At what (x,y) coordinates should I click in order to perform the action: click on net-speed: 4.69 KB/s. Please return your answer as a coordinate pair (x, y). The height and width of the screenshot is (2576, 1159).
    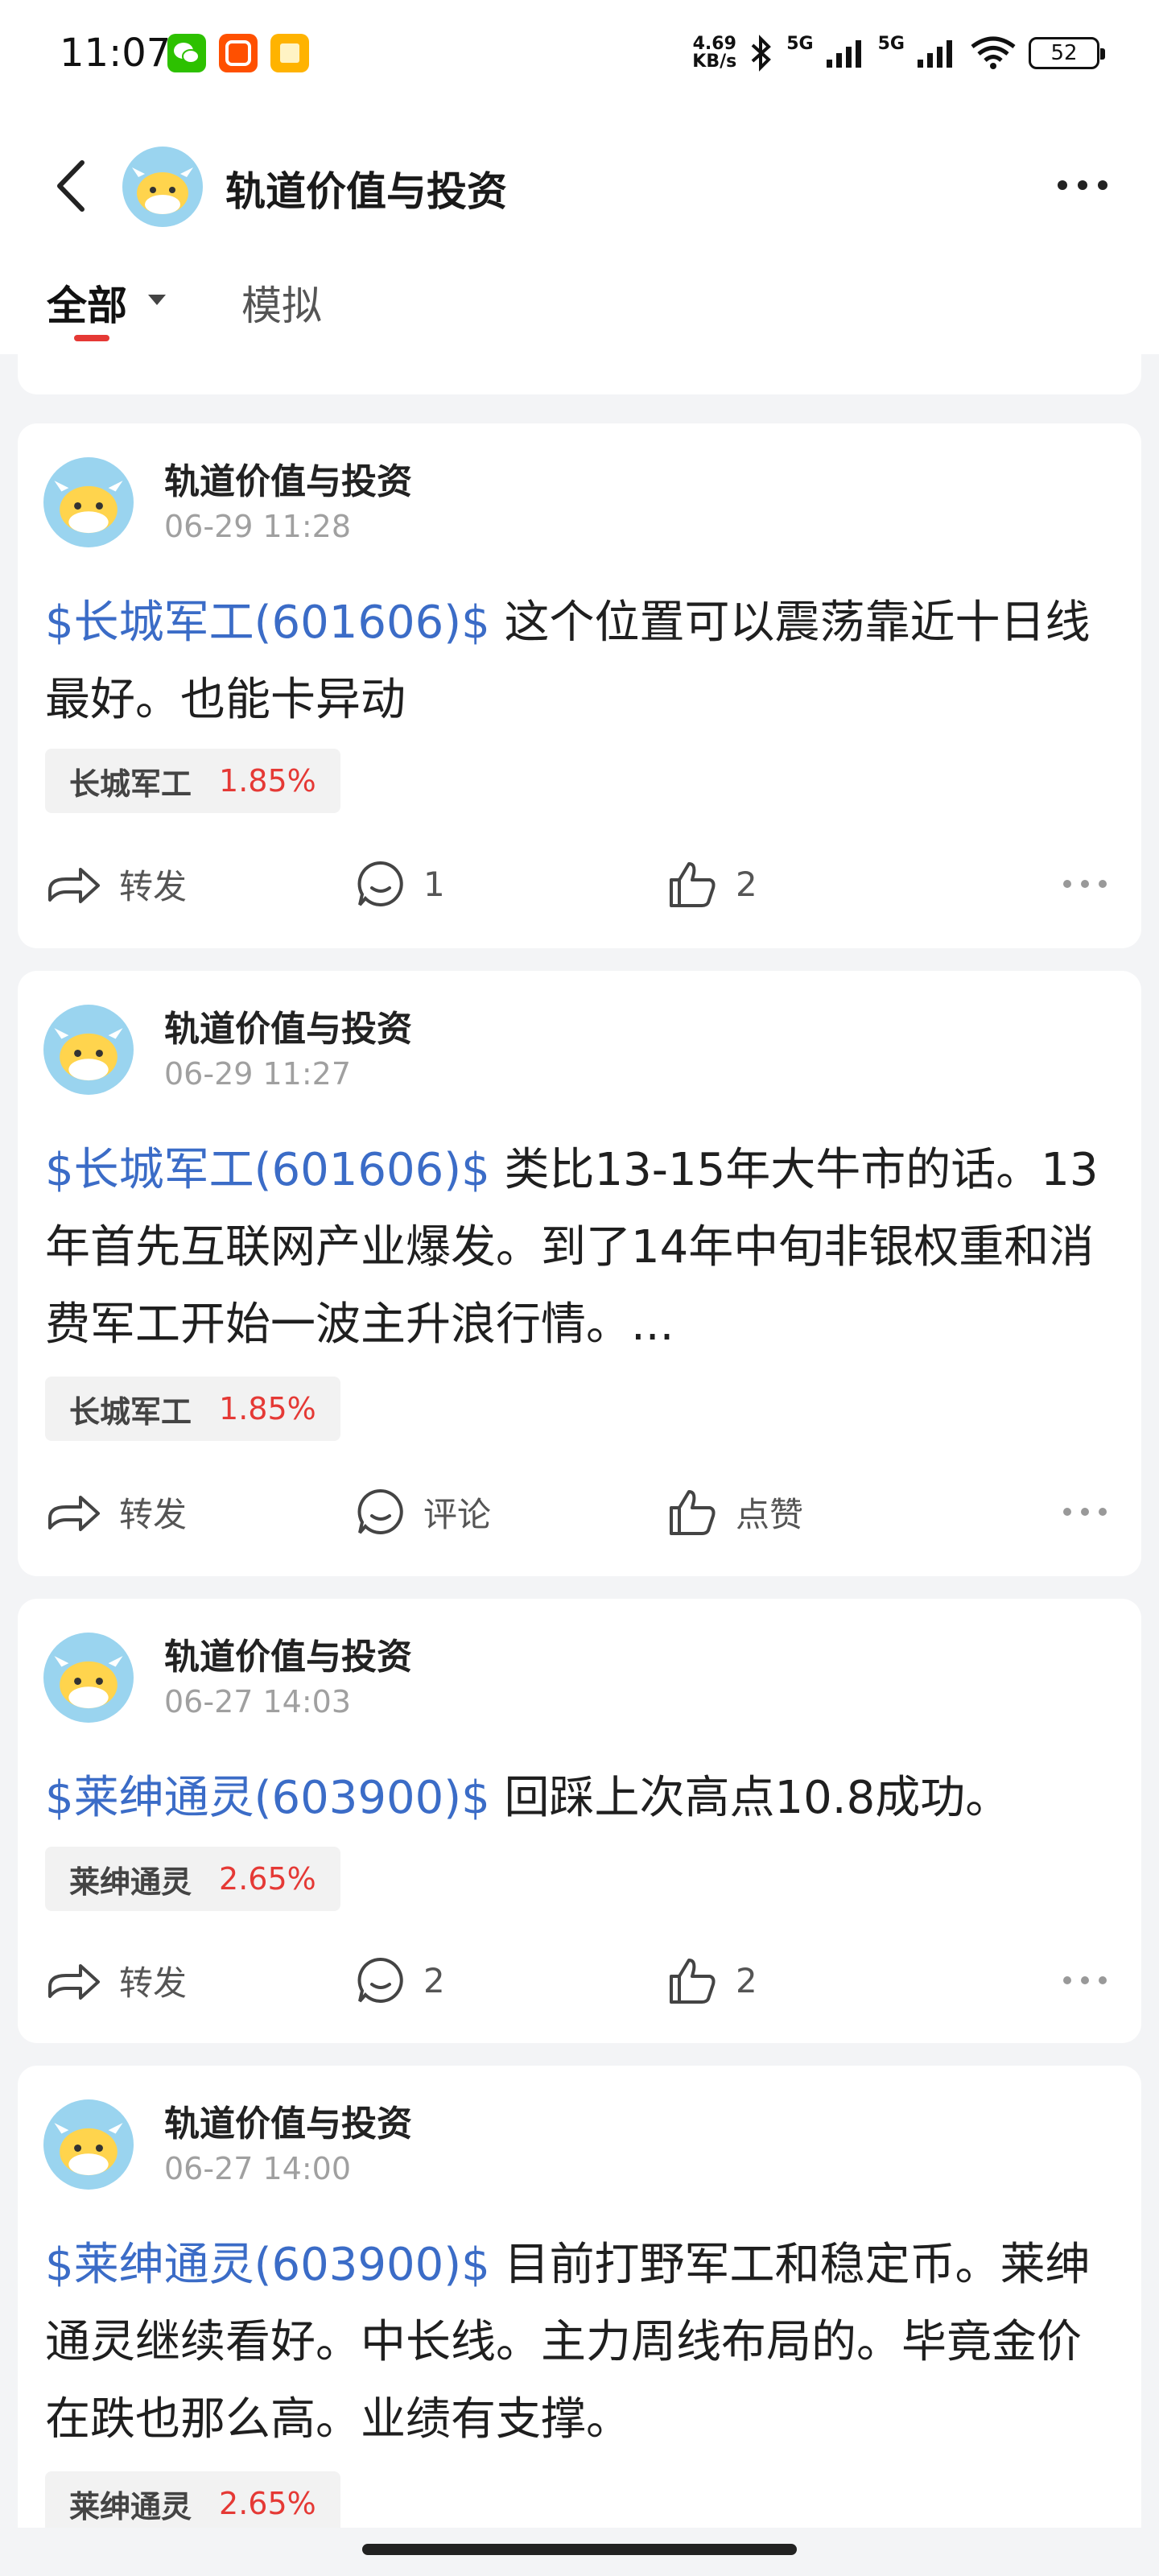
    Looking at the image, I should click on (714, 53).